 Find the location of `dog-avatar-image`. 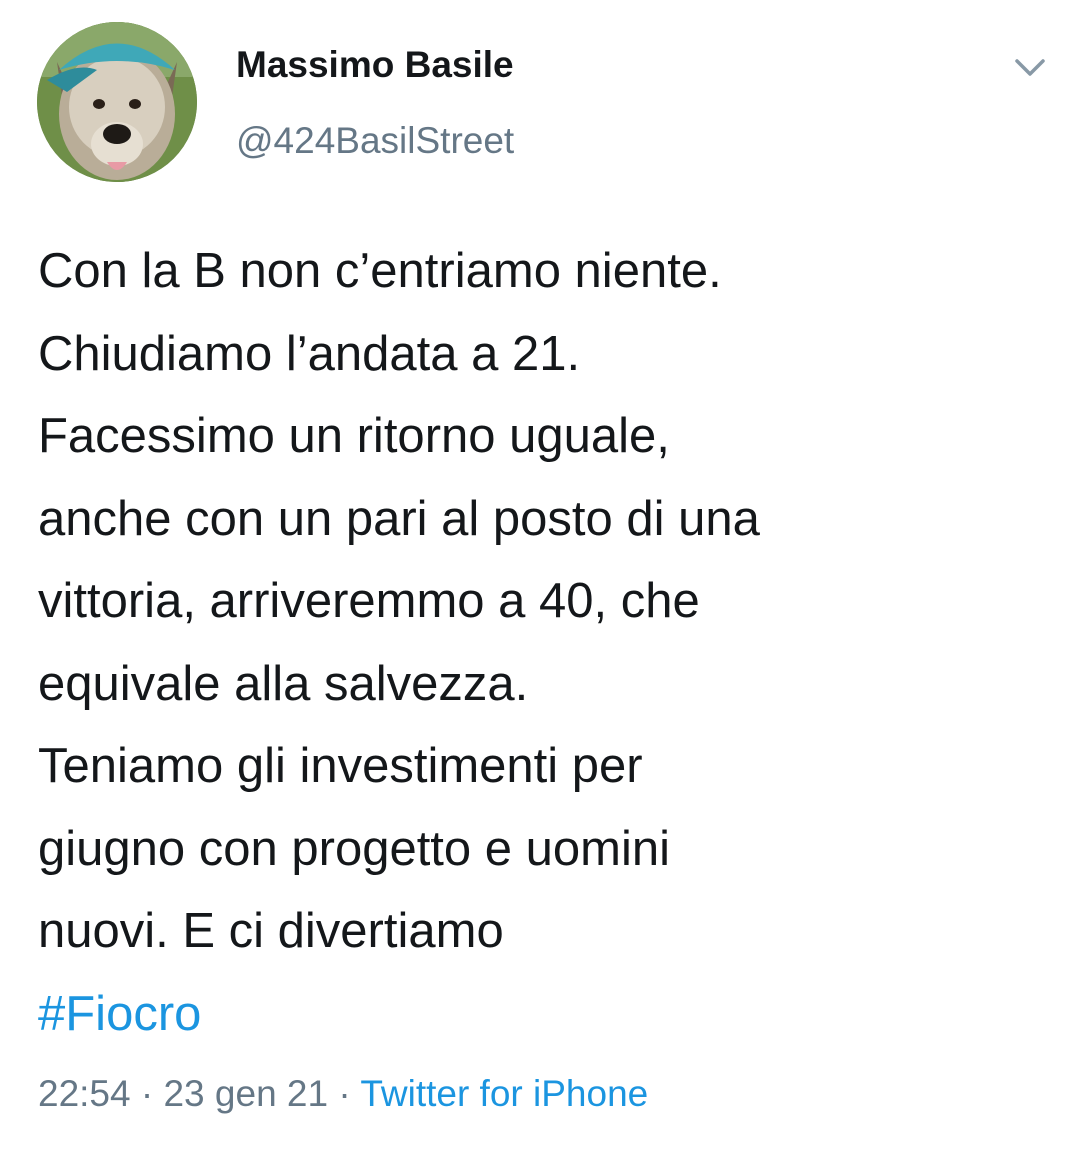

dog-avatar-image is located at coordinates (117, 102).